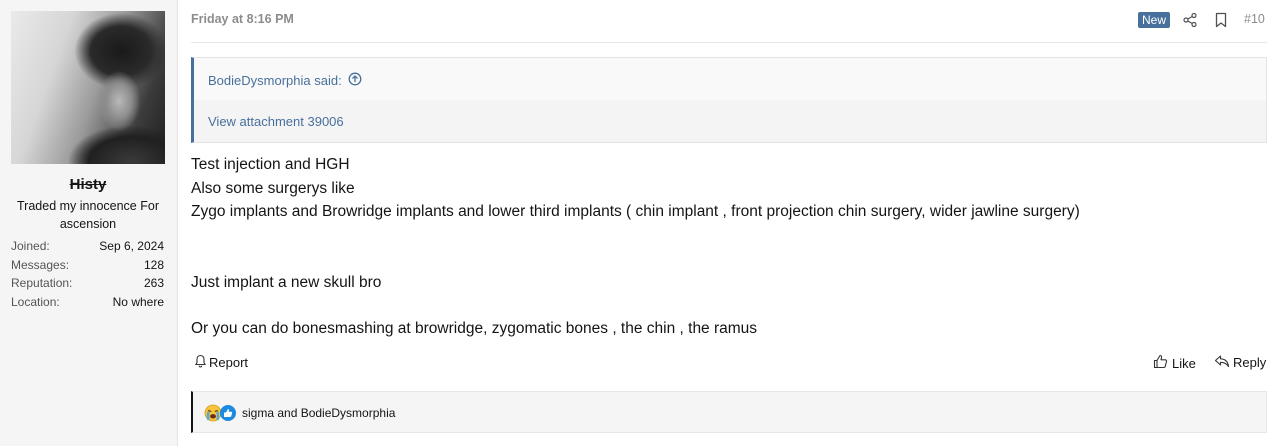 The width and height of the screenshot is (1279, 446). What do you see at coordinates (154, 265) in the screenshot?
I see `stat-value: 128` at bounding box center [154, 265].